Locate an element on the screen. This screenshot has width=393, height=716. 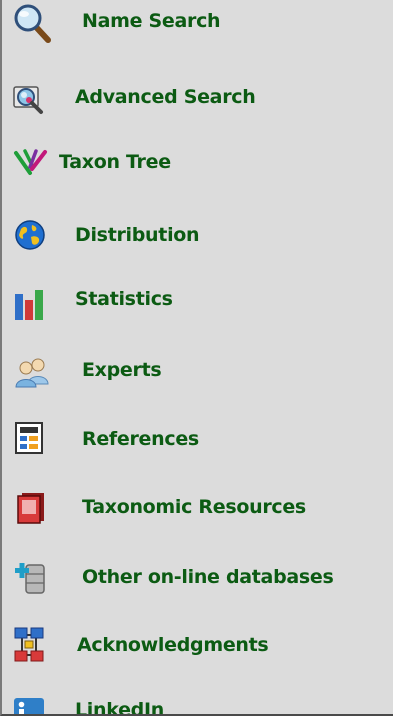
advanced-search-icon is located at coordinates (28, 99).